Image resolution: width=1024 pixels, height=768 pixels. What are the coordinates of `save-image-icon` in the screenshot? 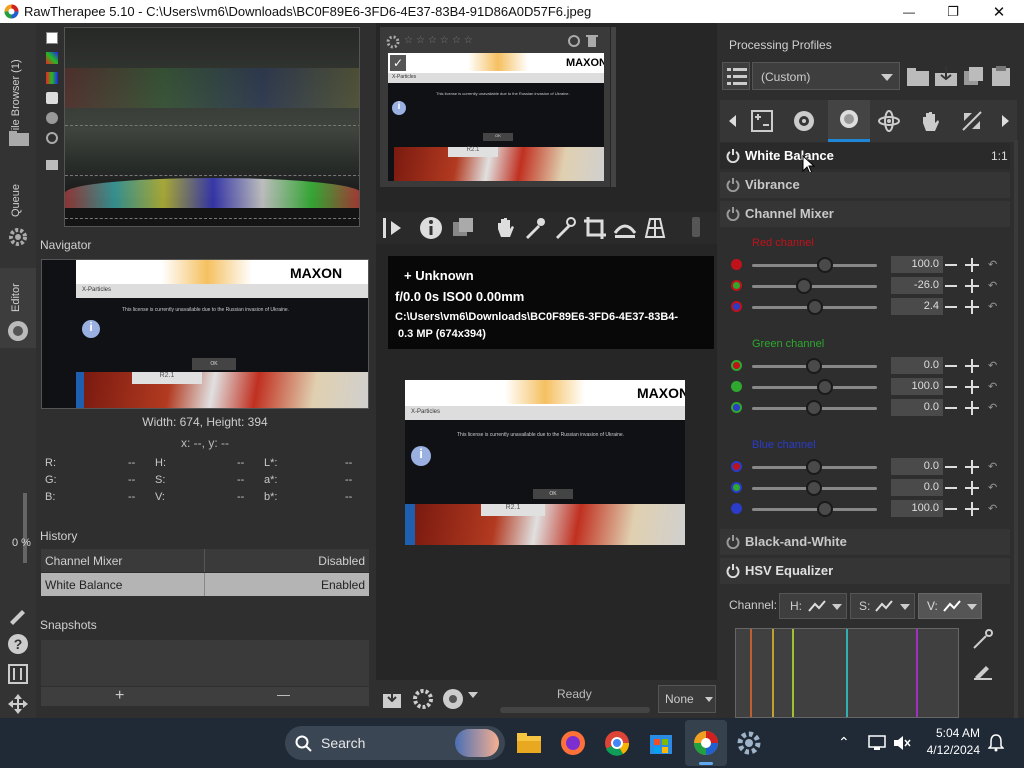 It's located at (393, 699).